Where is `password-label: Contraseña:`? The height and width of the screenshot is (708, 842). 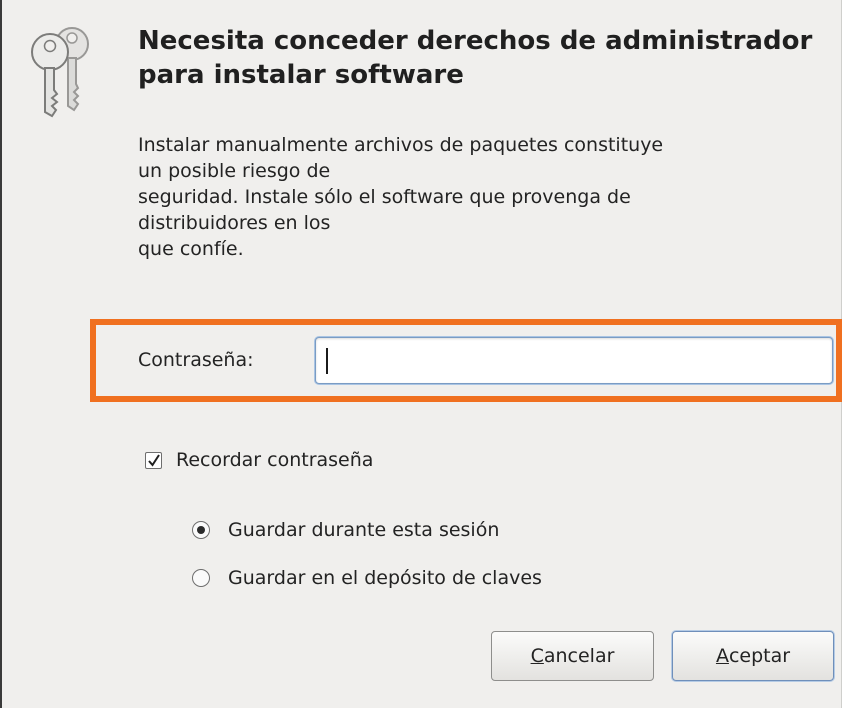
password-label: Contraseña: is located at coordinates (196, 360).